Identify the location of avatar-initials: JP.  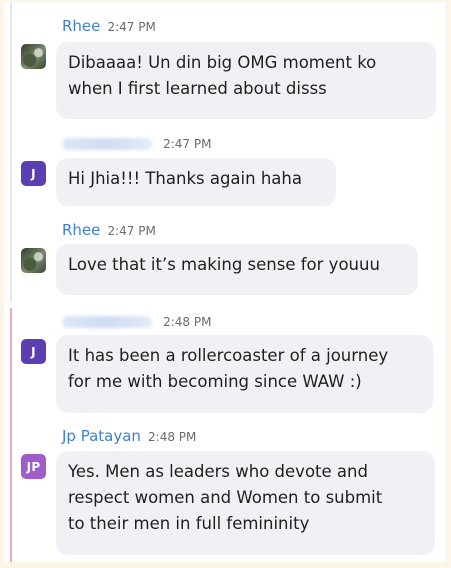
(33, 466).